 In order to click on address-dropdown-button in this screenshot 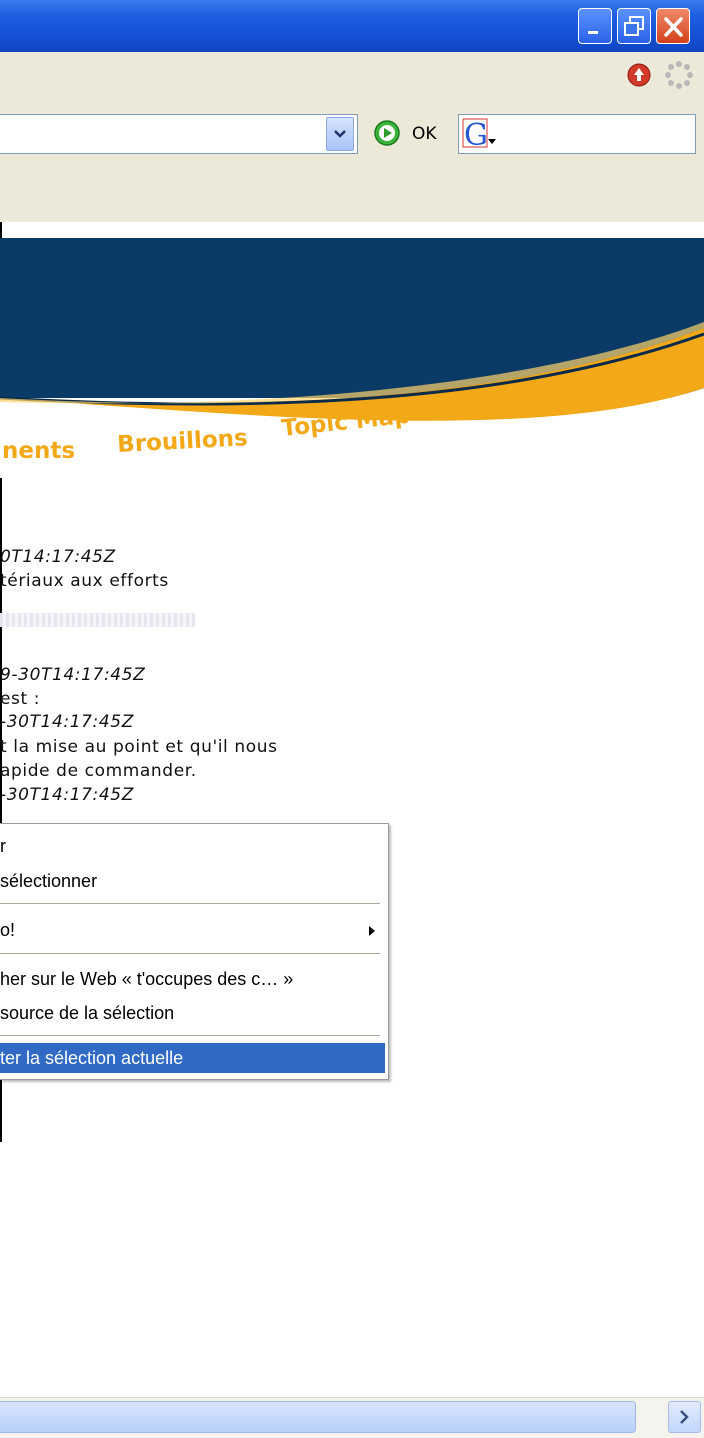, I will do `click(340, 134)`.